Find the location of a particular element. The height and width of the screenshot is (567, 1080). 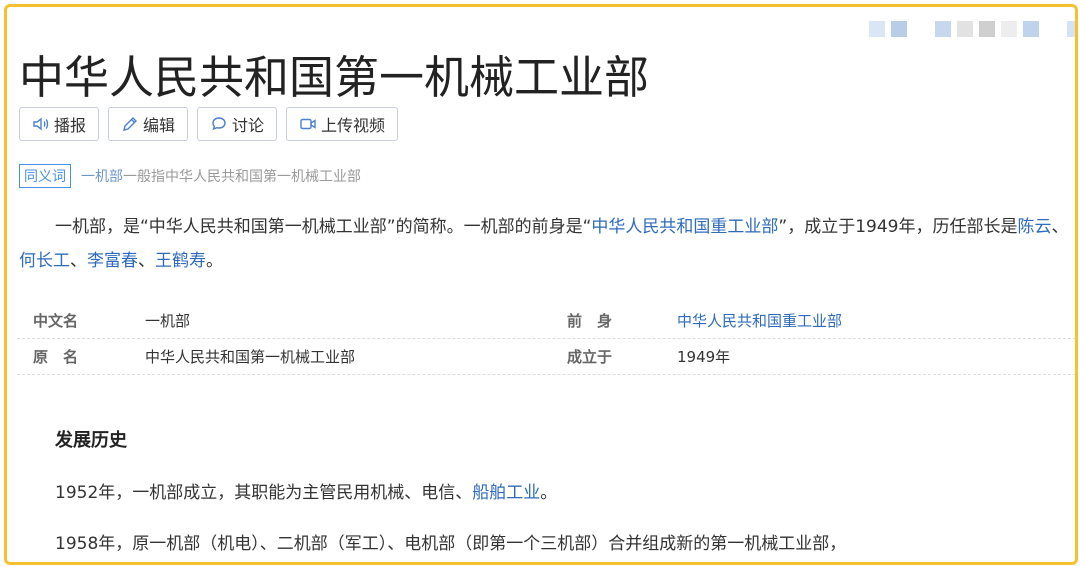

edit-label: 编辑 is located at coordinates (159, 125).